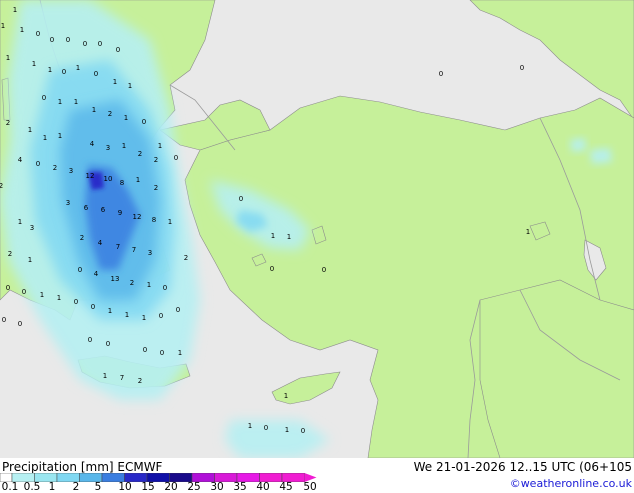 Image resolution: width=634 pixels, height=493 pixels. What do you see at coordinates (217, 487) in the screenshot?
I see `scale-label: 30` at bounding box center [217, 487].